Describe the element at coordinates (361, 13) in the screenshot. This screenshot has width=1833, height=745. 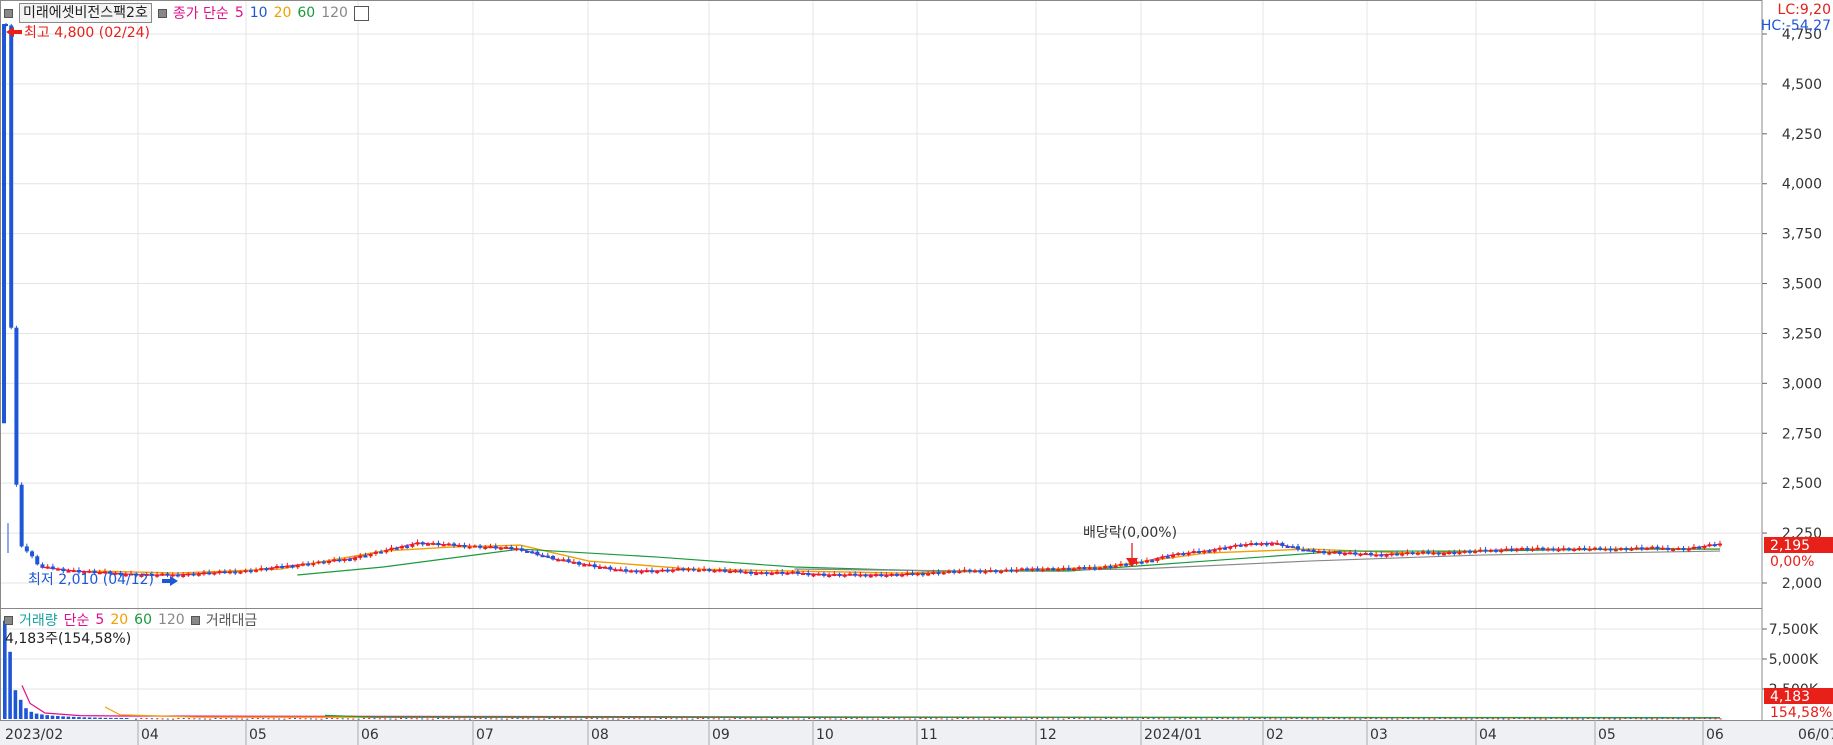
I see `grid-settings-icon` at that location.